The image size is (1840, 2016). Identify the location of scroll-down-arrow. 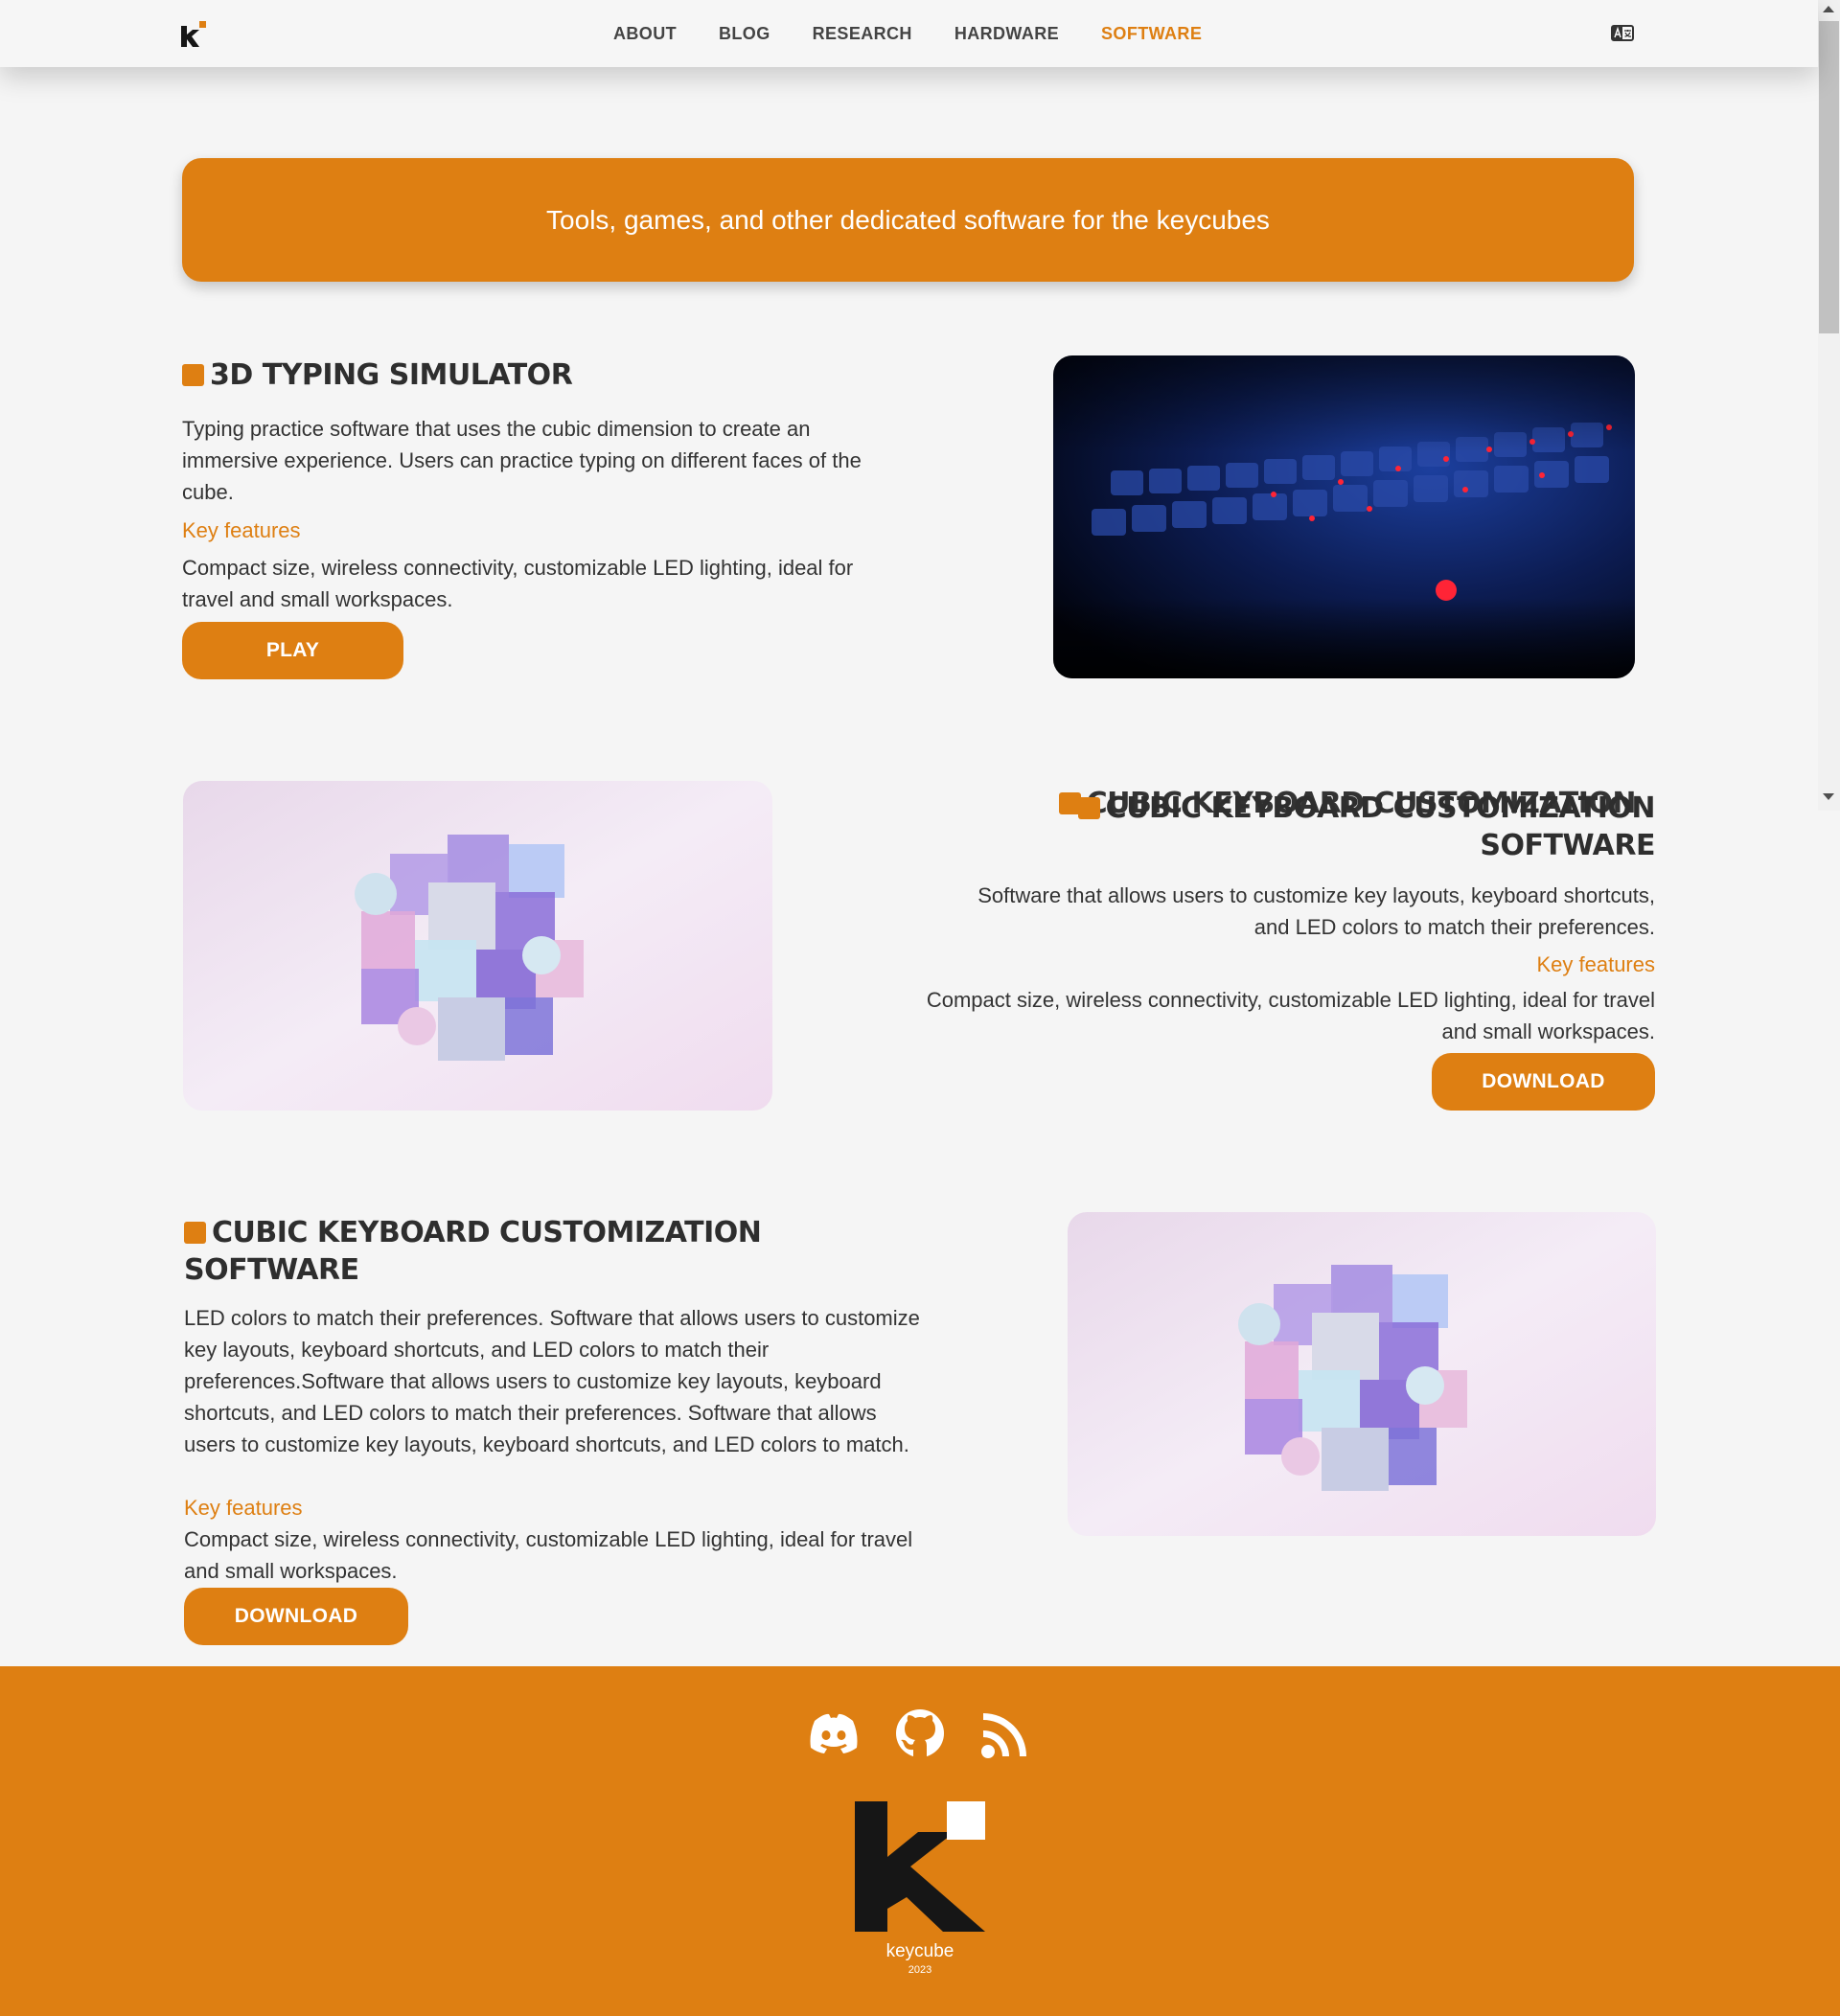
(1828, 797).